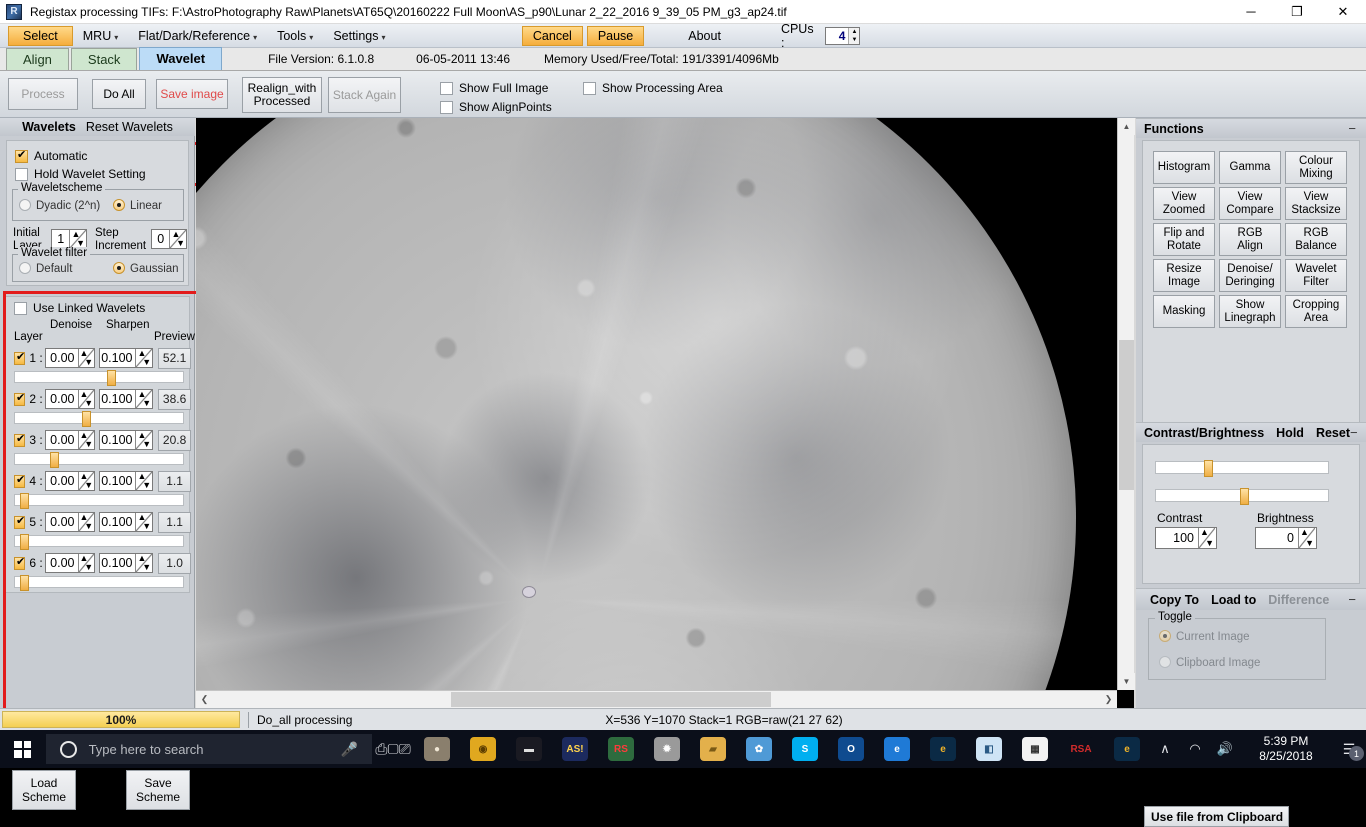  What do you see at coordinates (1316, 311) in the screenshot?
I see `function-button: Cropping Area` at bounding box center [1316, 311].